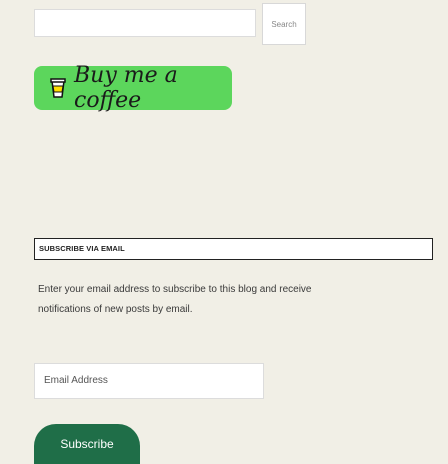 Image resolution: width=448 pixels, height=464 pixels. Describe the element at coordinates (145, 23) in the screenshot. I see `search-input` at that location.